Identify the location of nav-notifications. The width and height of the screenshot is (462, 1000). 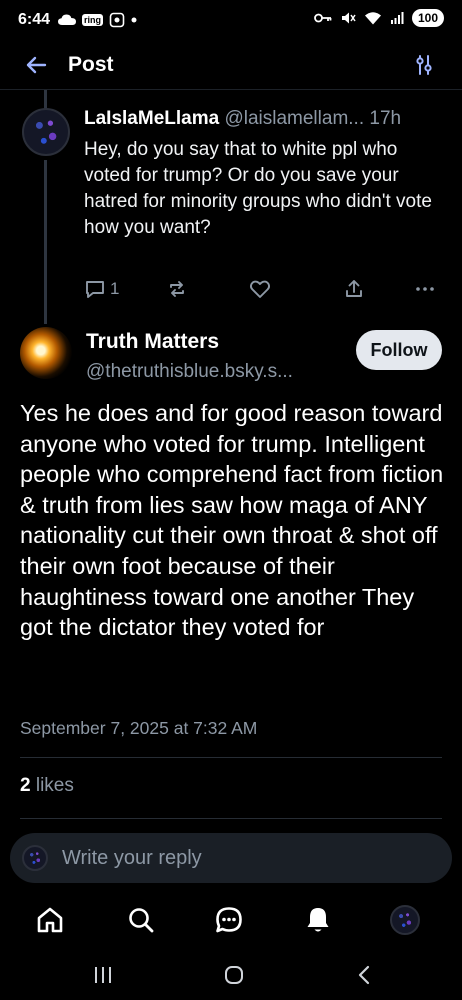
(318, 920).